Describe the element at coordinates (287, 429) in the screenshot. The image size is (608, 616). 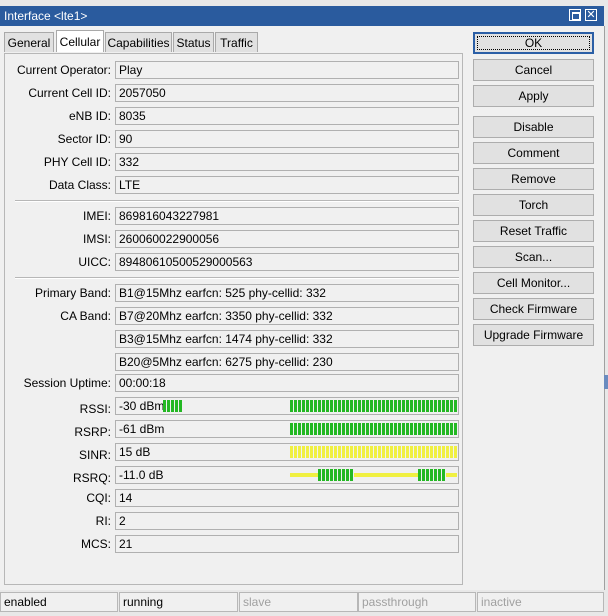
I see `rsrp-field: -61 dBm` at that location.